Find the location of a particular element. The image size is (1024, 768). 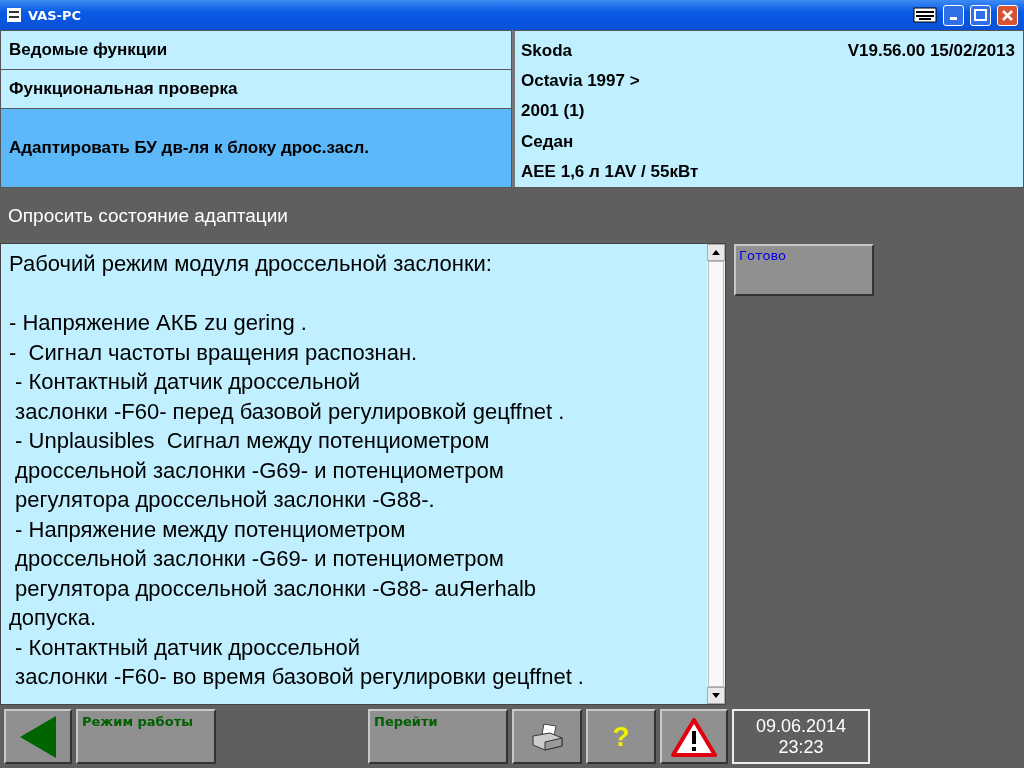

maximize-button is located at coordinates (980, 15).